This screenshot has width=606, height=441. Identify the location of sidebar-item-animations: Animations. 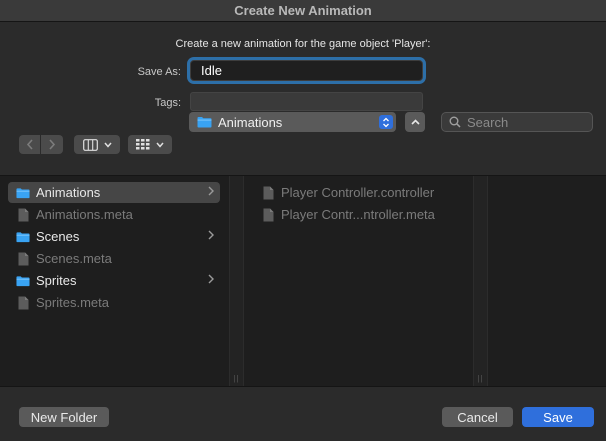
(114, 192).